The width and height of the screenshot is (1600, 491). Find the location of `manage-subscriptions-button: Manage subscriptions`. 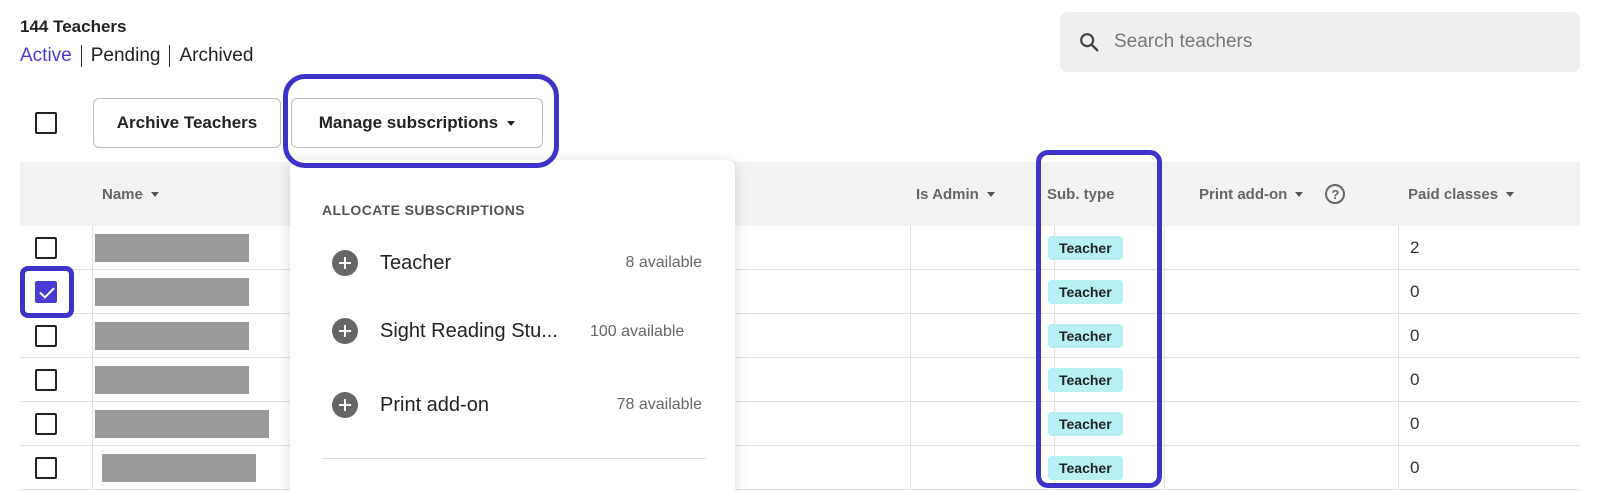

manage-subscriptions-button: Manage subscriptions is located at coordinates (417, 123).